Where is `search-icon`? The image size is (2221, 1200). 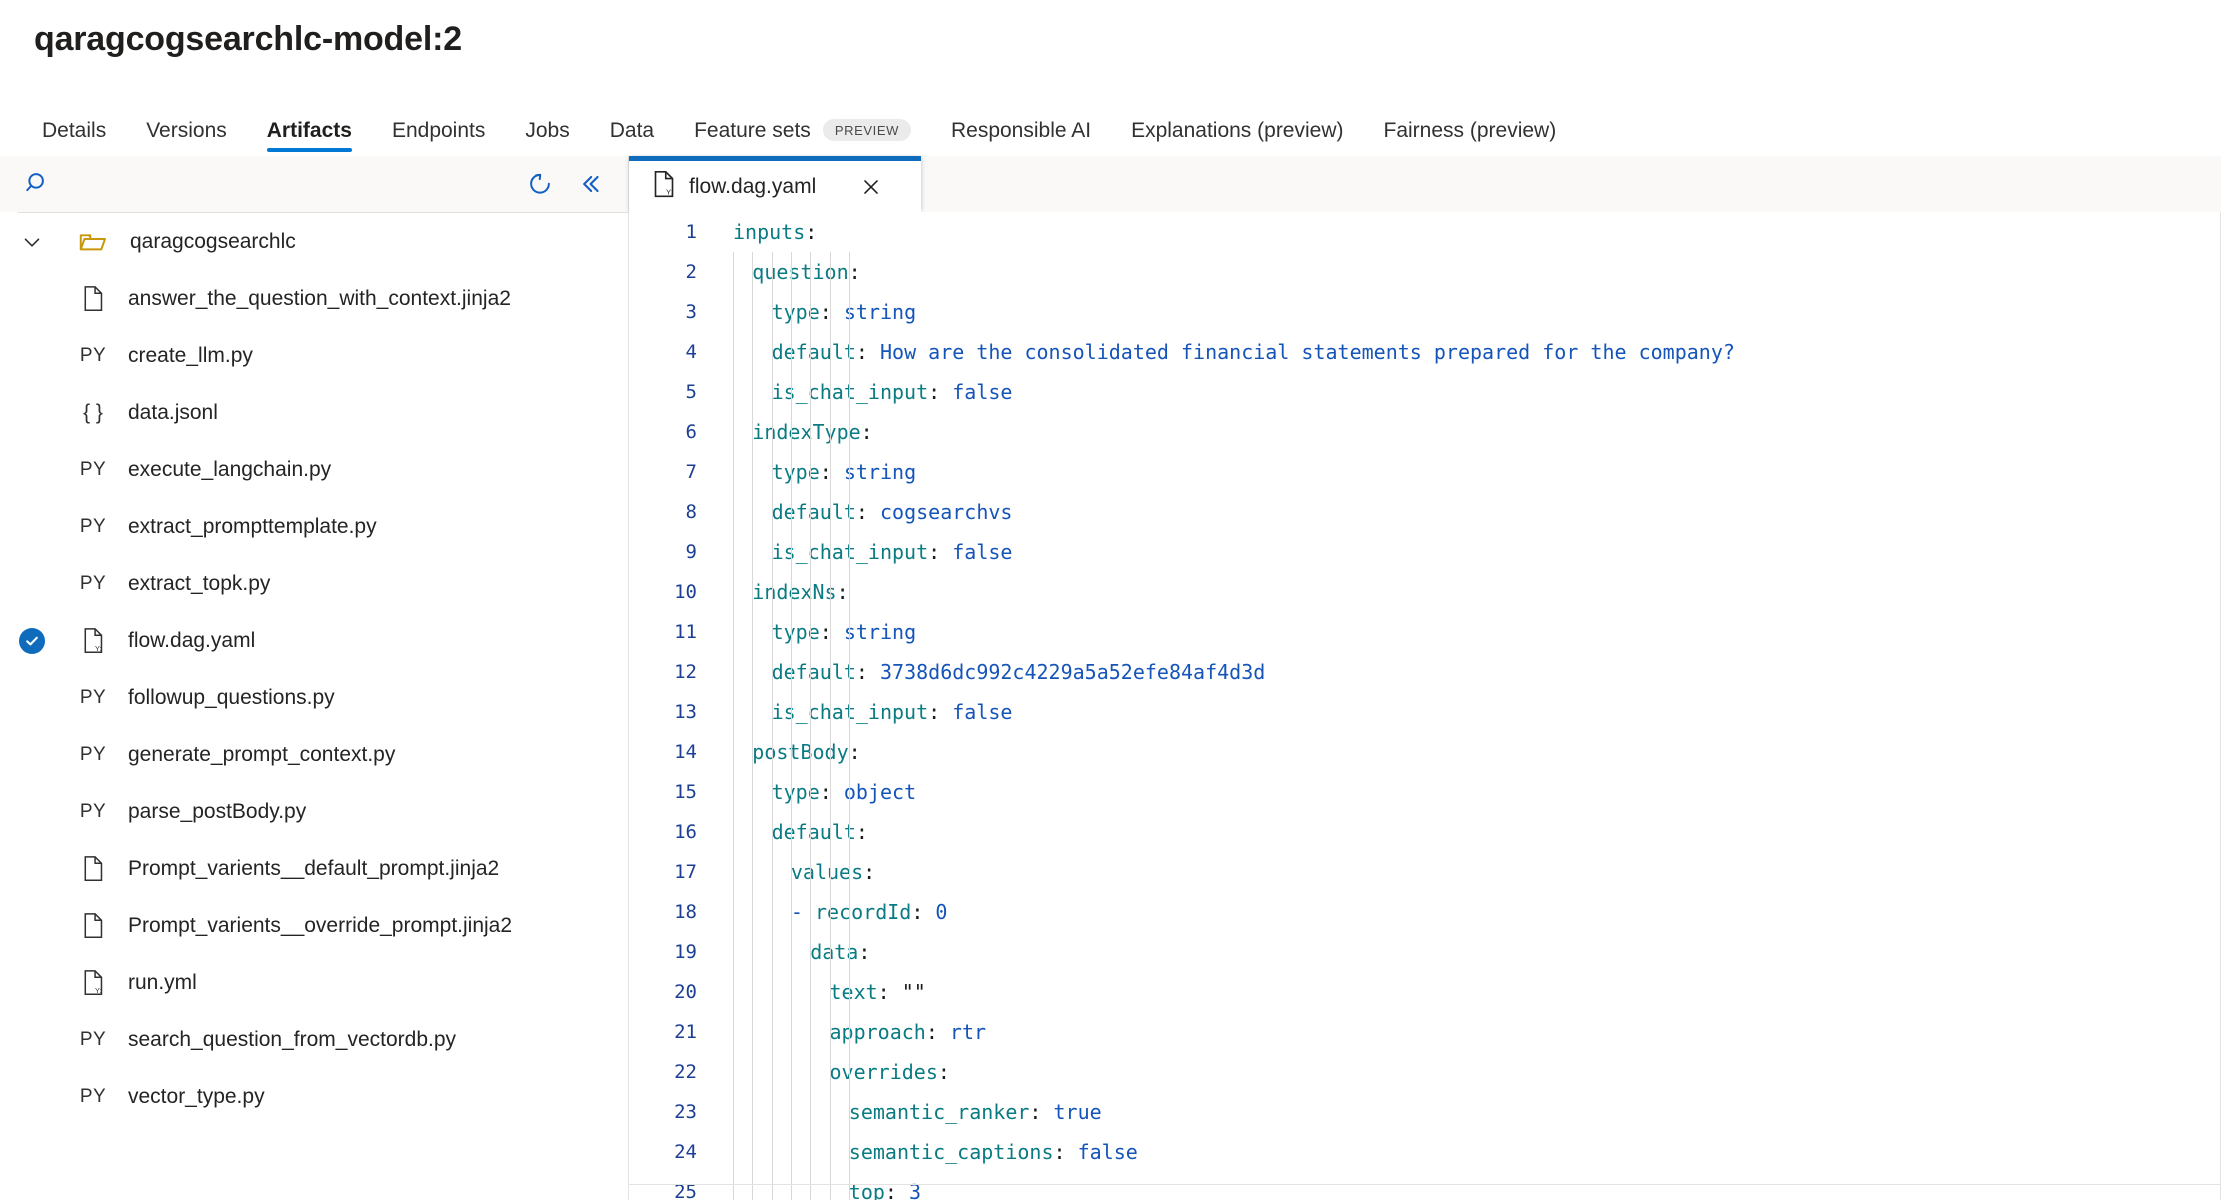
search-icon is located at coordinates (38, 184).